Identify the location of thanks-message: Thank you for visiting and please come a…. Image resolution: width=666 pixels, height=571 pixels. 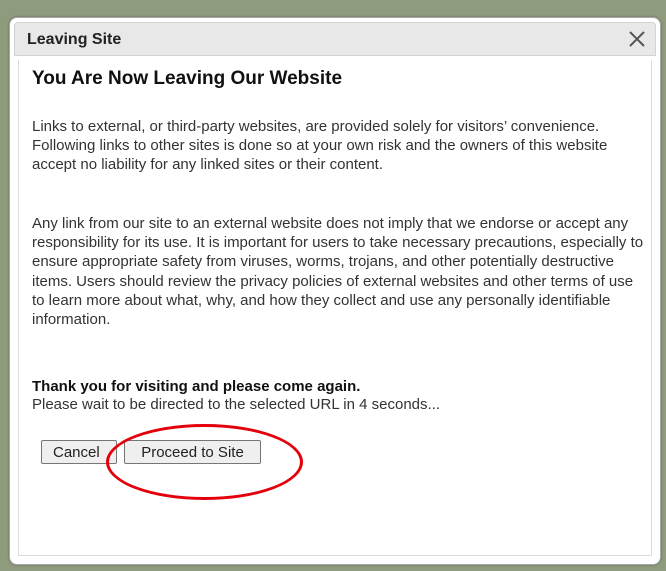
(196, 386).